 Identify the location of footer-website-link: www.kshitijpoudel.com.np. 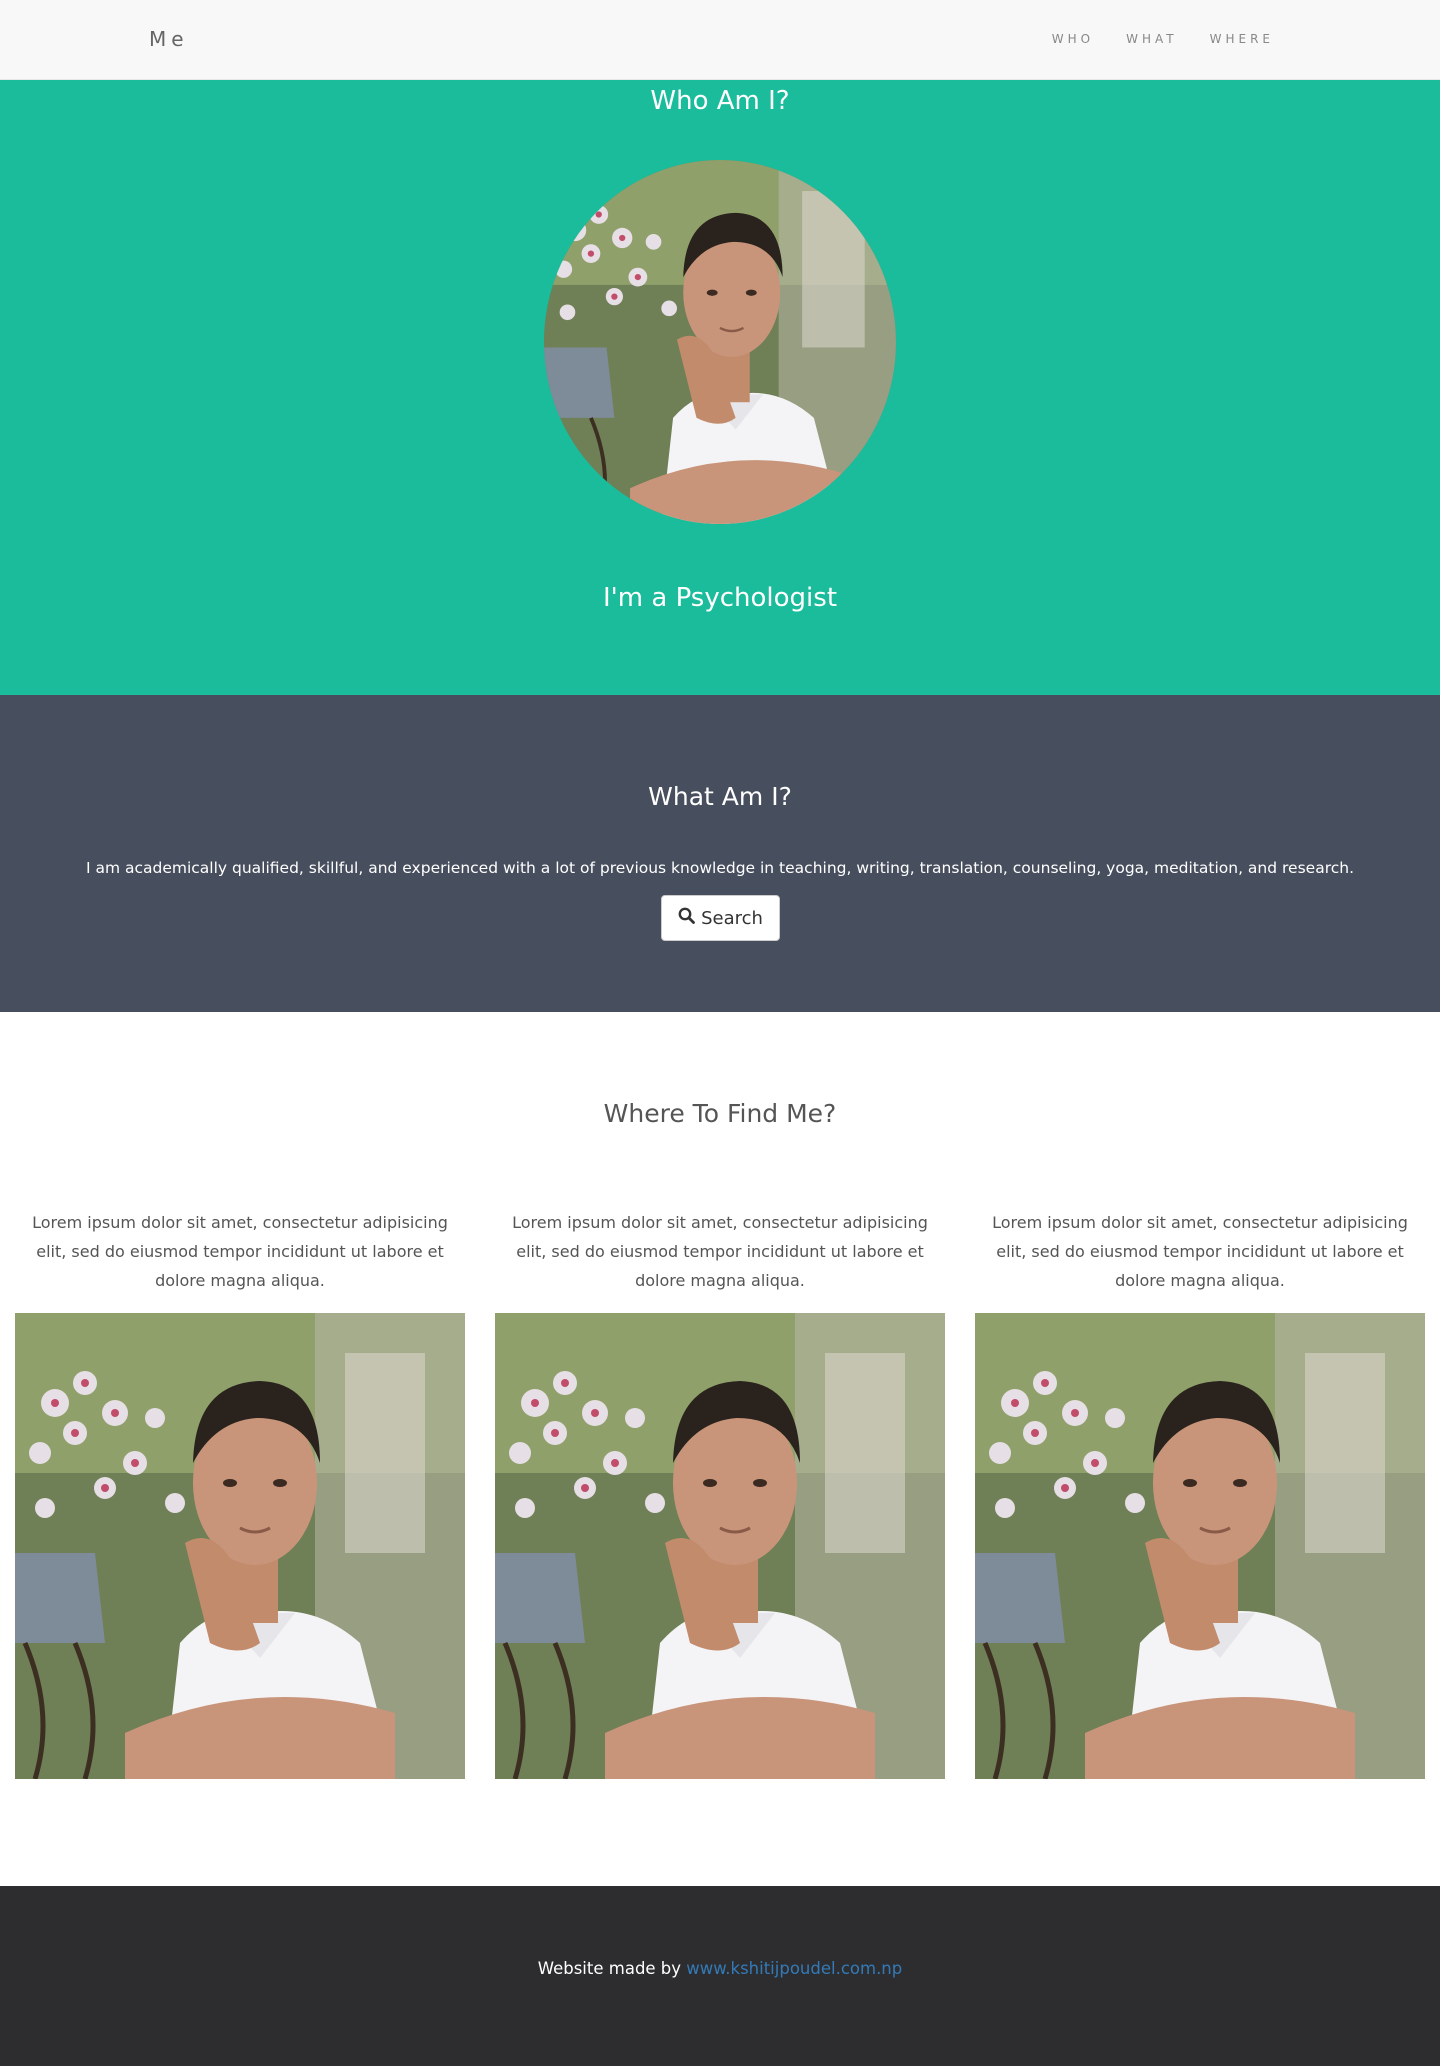
(794, 1968).